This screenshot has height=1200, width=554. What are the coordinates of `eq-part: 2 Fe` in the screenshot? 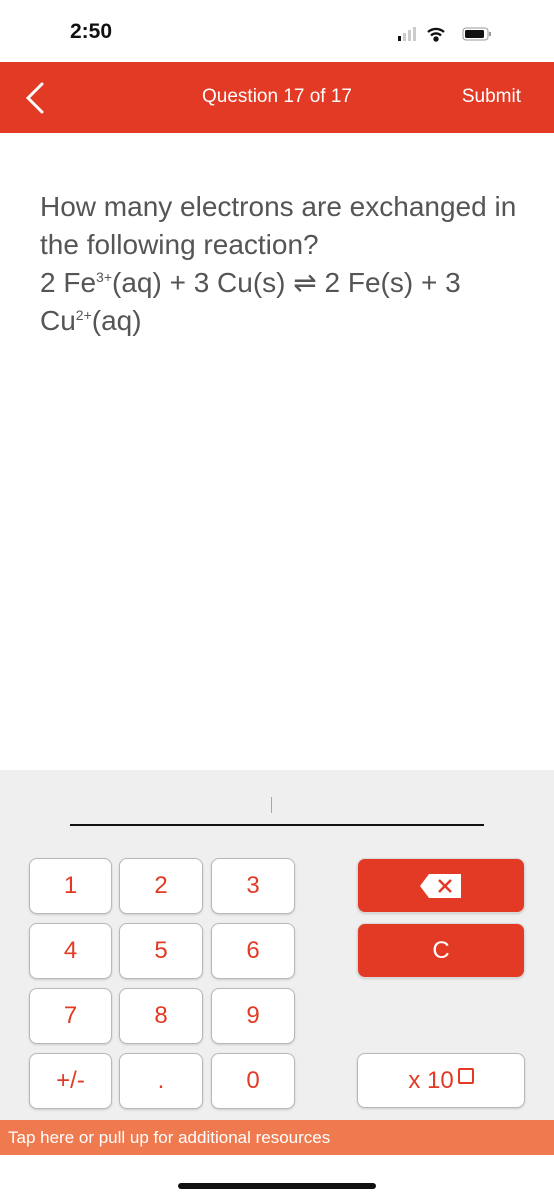 It's located at (68, 282).